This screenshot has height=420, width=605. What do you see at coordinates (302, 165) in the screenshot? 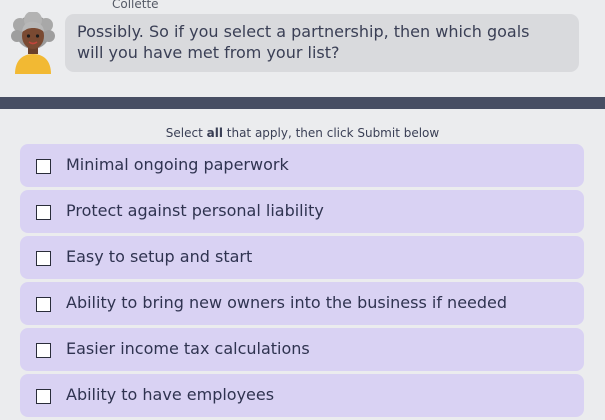
I see `option-minimal-paperwork: Minimal ongoing paperwork` at bounding box center [302, 165].